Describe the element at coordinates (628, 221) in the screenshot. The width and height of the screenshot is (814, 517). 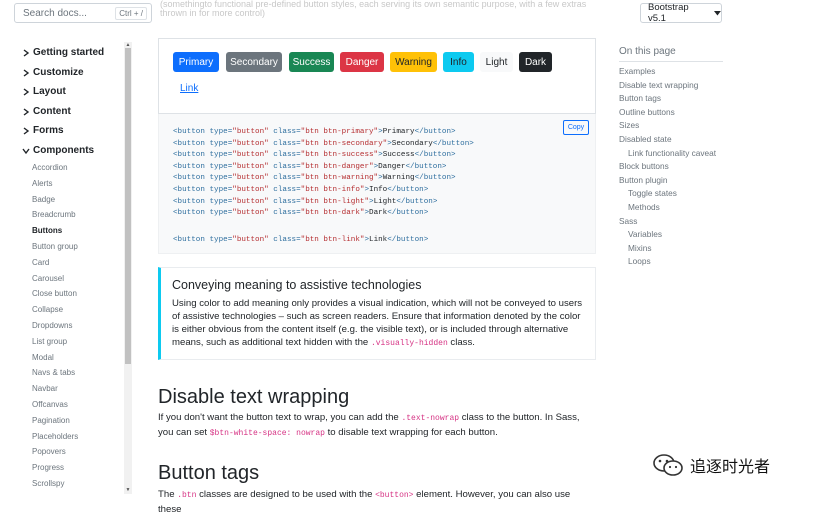
I see `toc-link-sass: Sass` at that location.